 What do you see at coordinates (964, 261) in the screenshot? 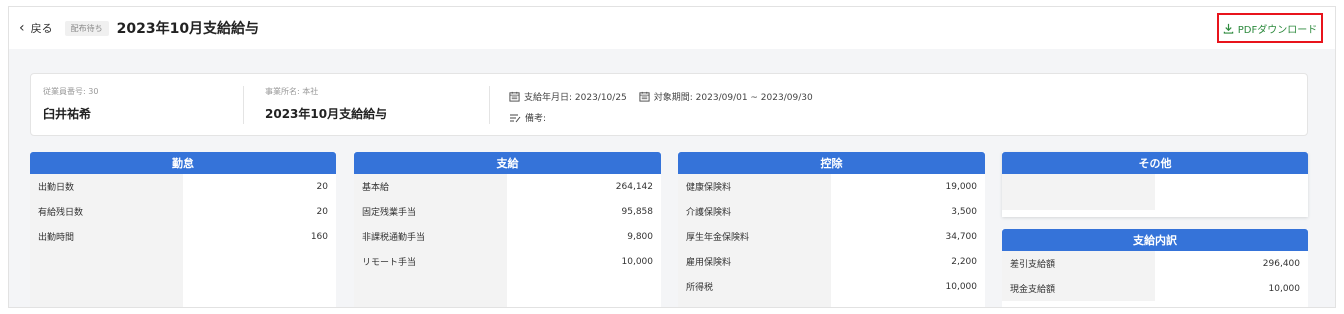
I see `row-value: 2,200` at bounding box center [964, 261].